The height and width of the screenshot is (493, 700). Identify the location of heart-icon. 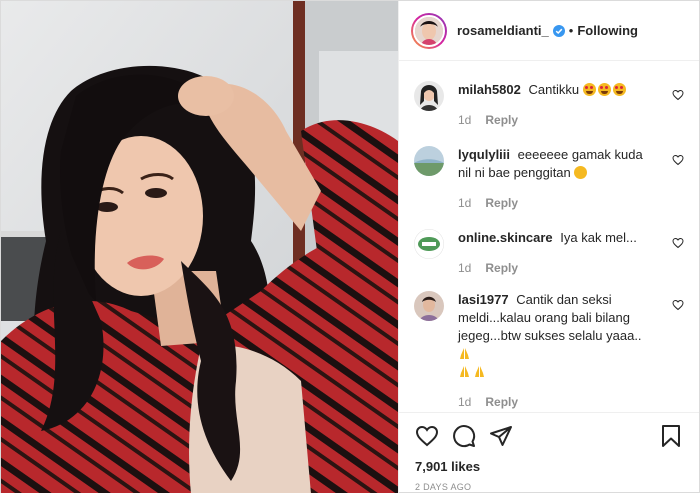
(427, 436).